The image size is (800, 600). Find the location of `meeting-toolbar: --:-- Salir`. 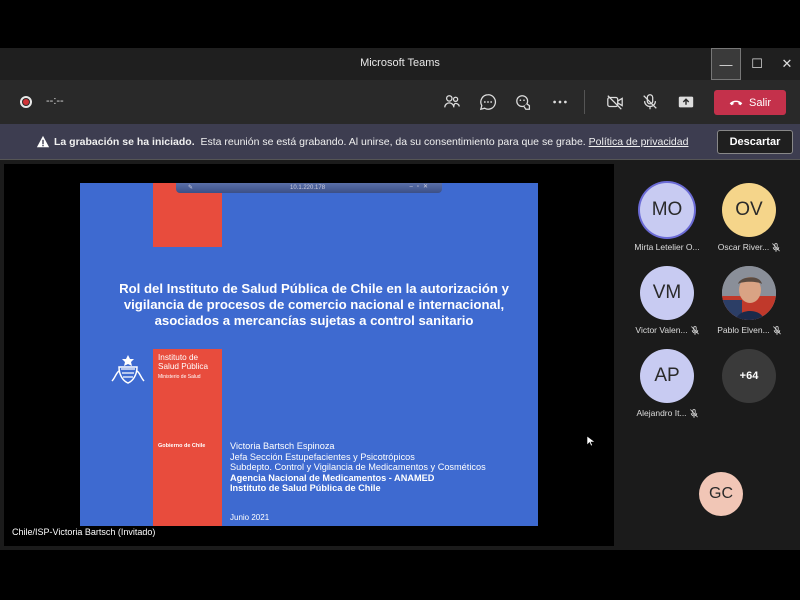

meeting-toolbar: --:-- Salir is located at coordinates (400, 102).